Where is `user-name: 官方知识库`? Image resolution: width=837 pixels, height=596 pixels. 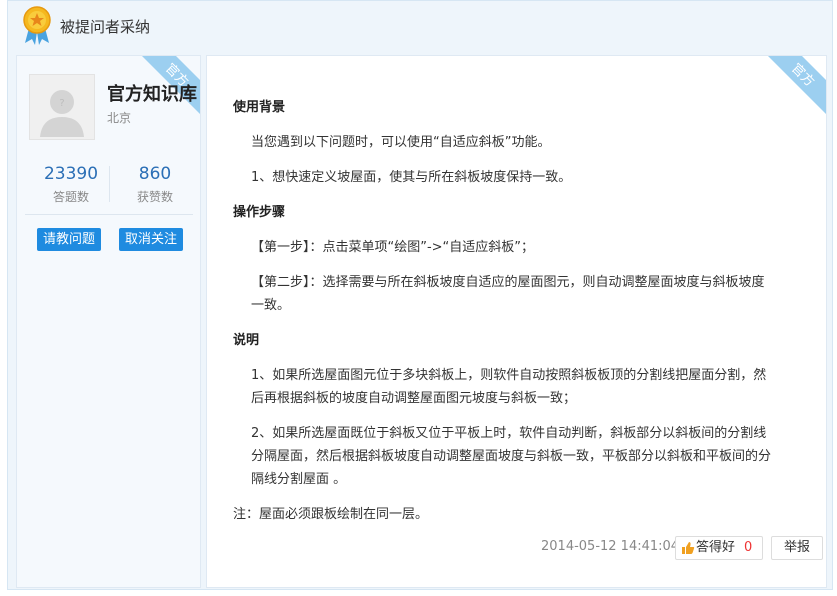 user-name: 官方知识库 is located at coordinates (152, 93).